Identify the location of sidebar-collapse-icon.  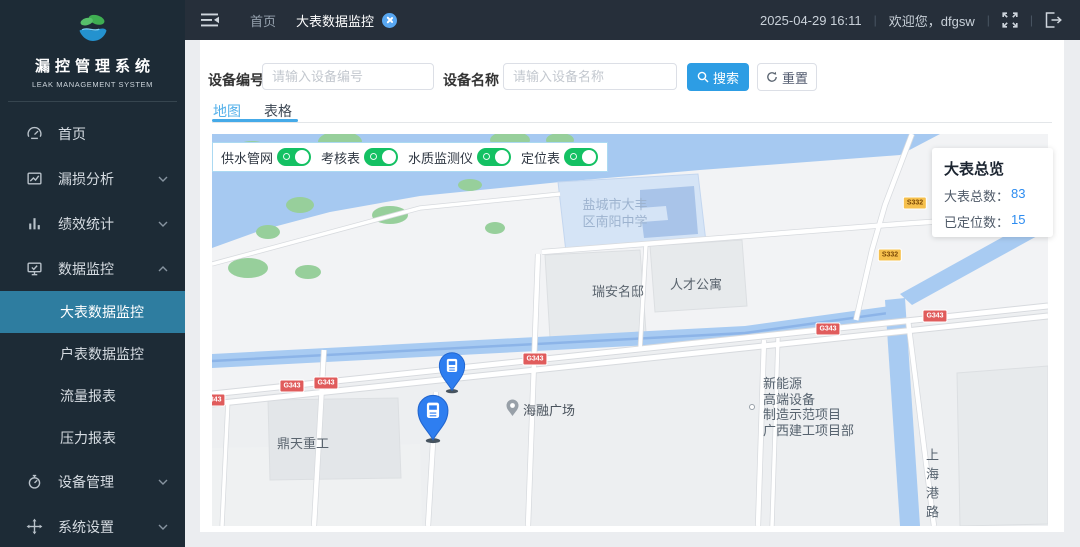
(210, 20).